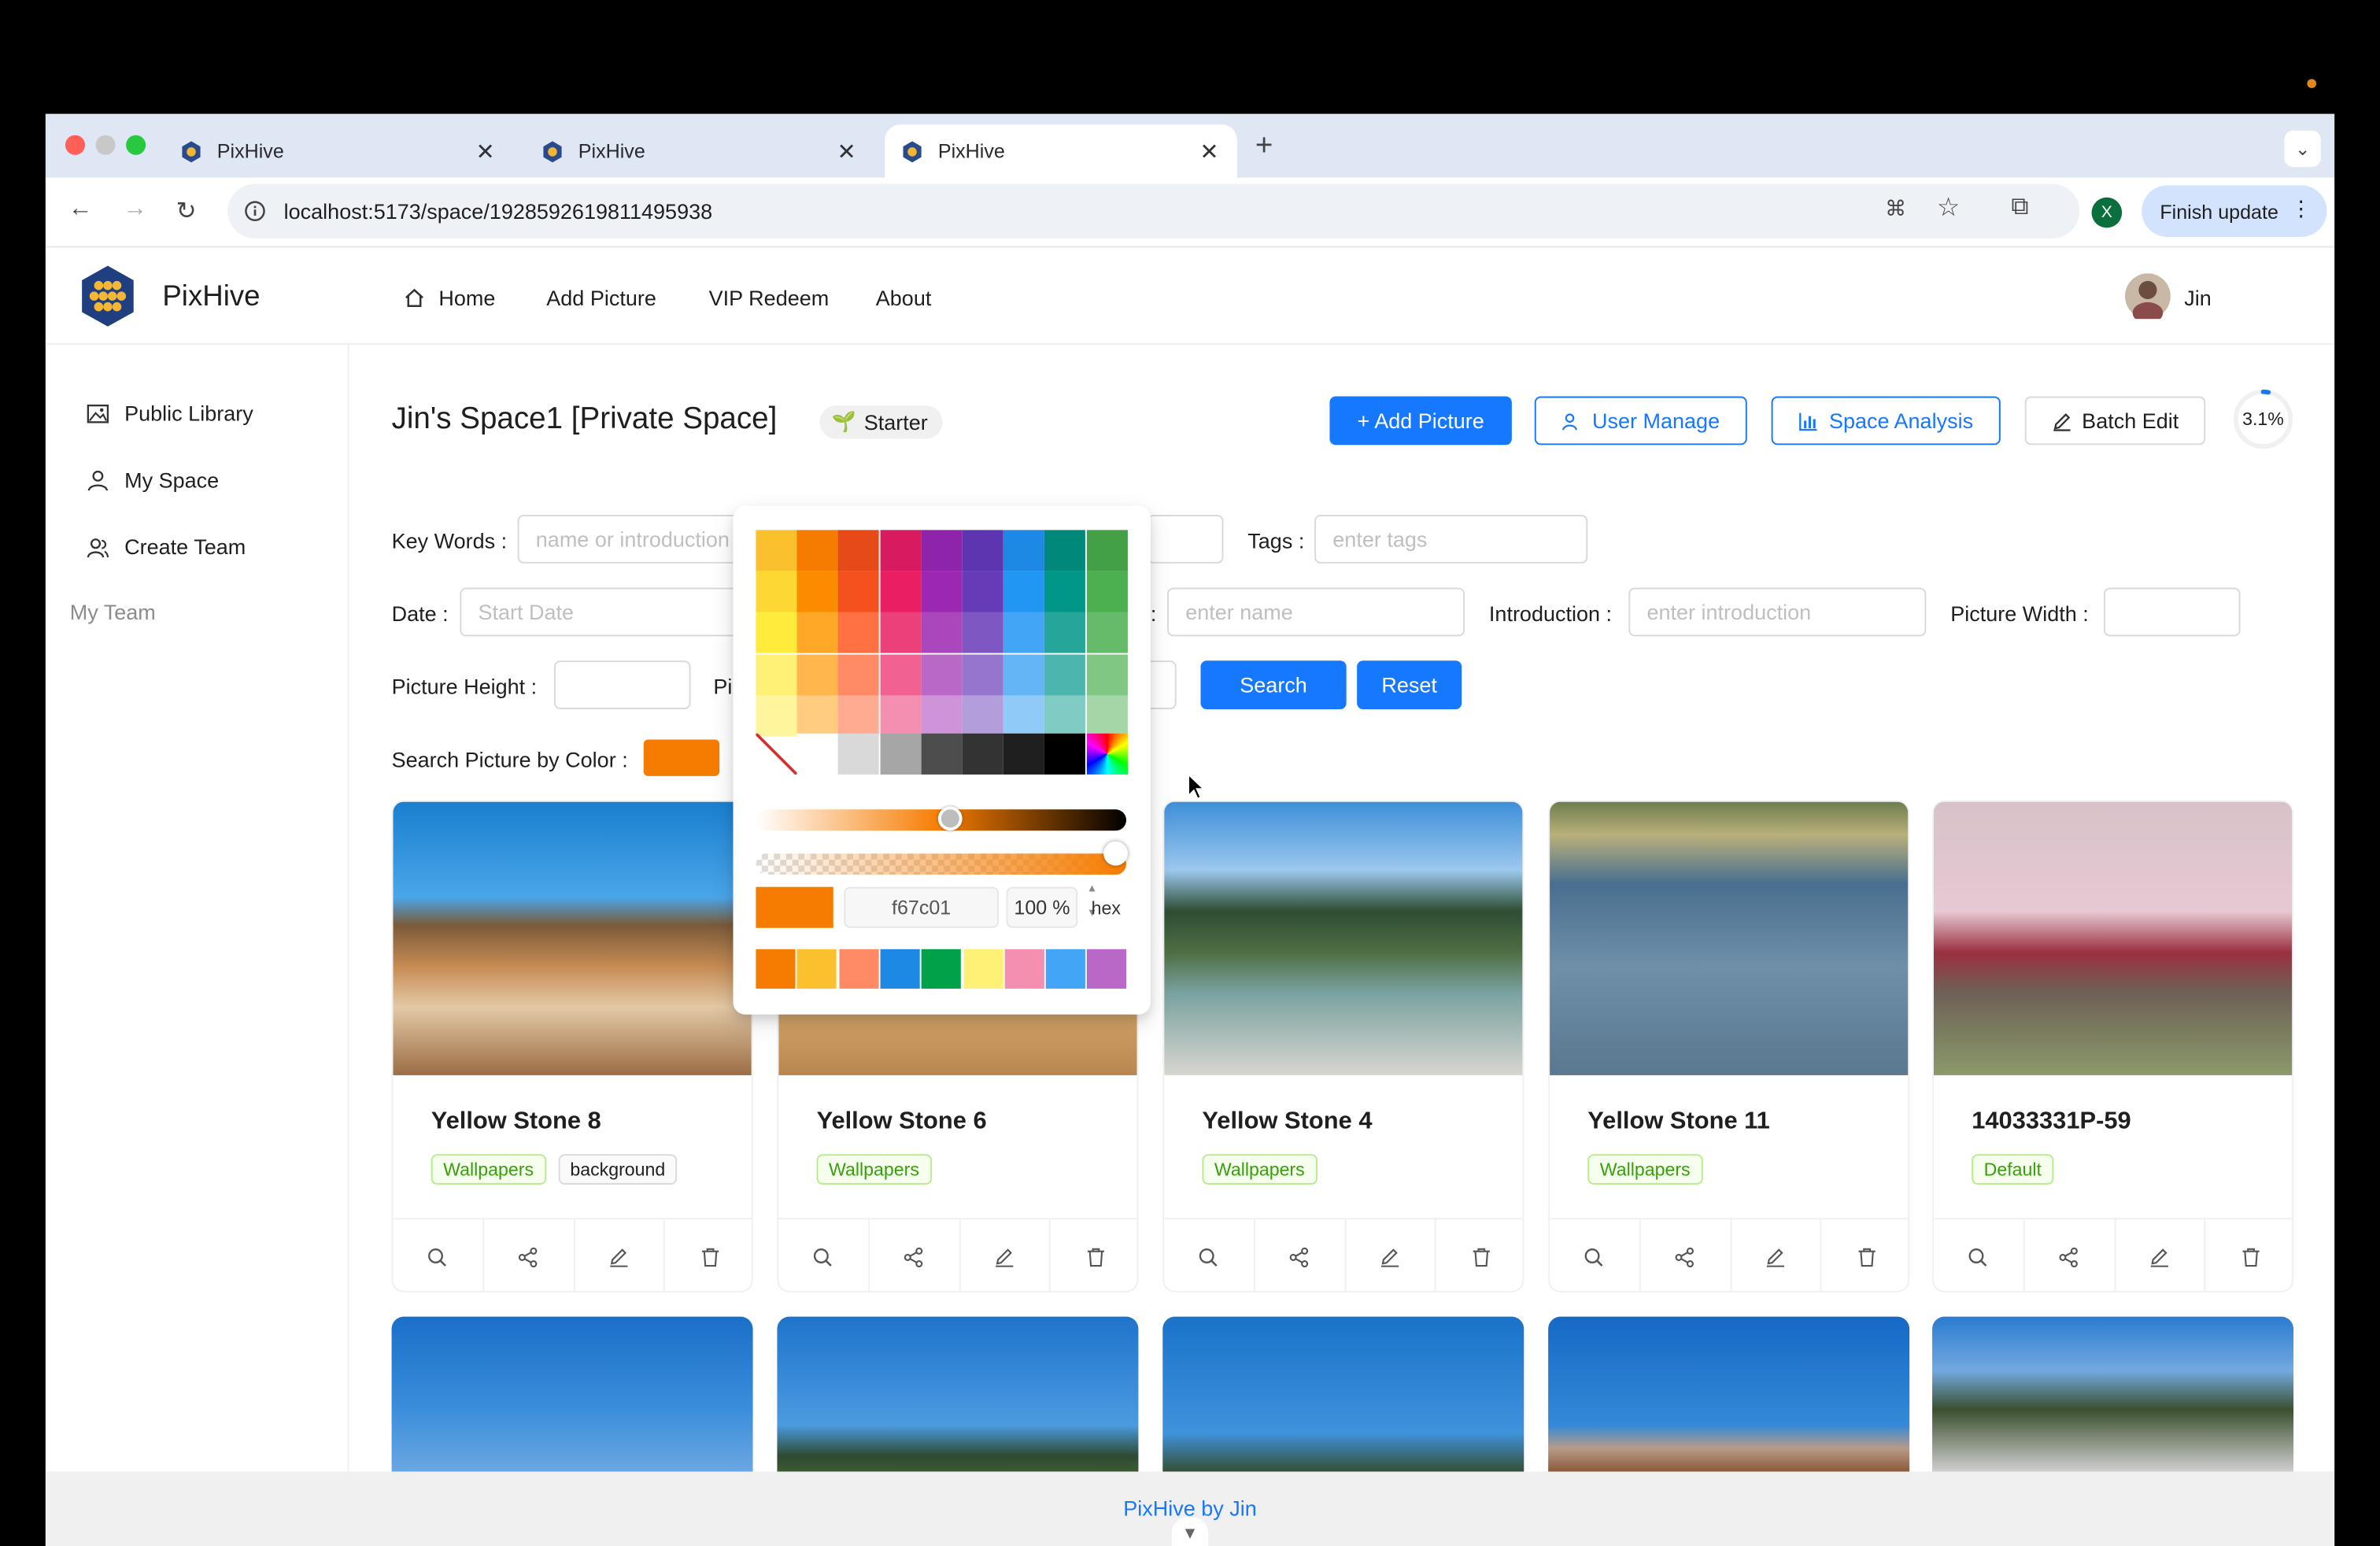 The height and width of the screenshot is (1546, 2380). Describe the element at coordinates (80, 210) in the screenshot. I see `back-arrow-icon: ←` at that location.